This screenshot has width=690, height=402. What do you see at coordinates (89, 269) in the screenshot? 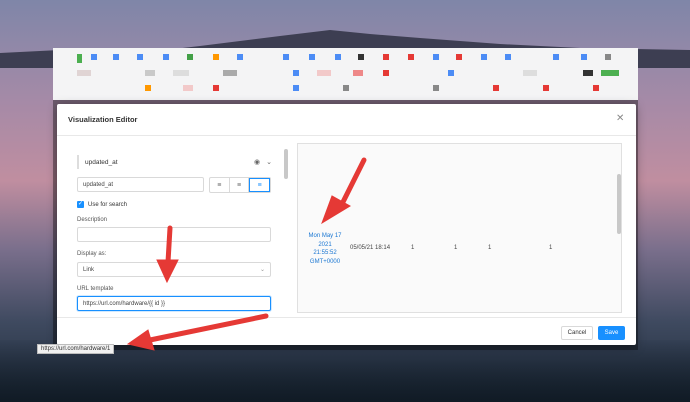
I see `display-as-value: Link` at bounding box center [89, 269].